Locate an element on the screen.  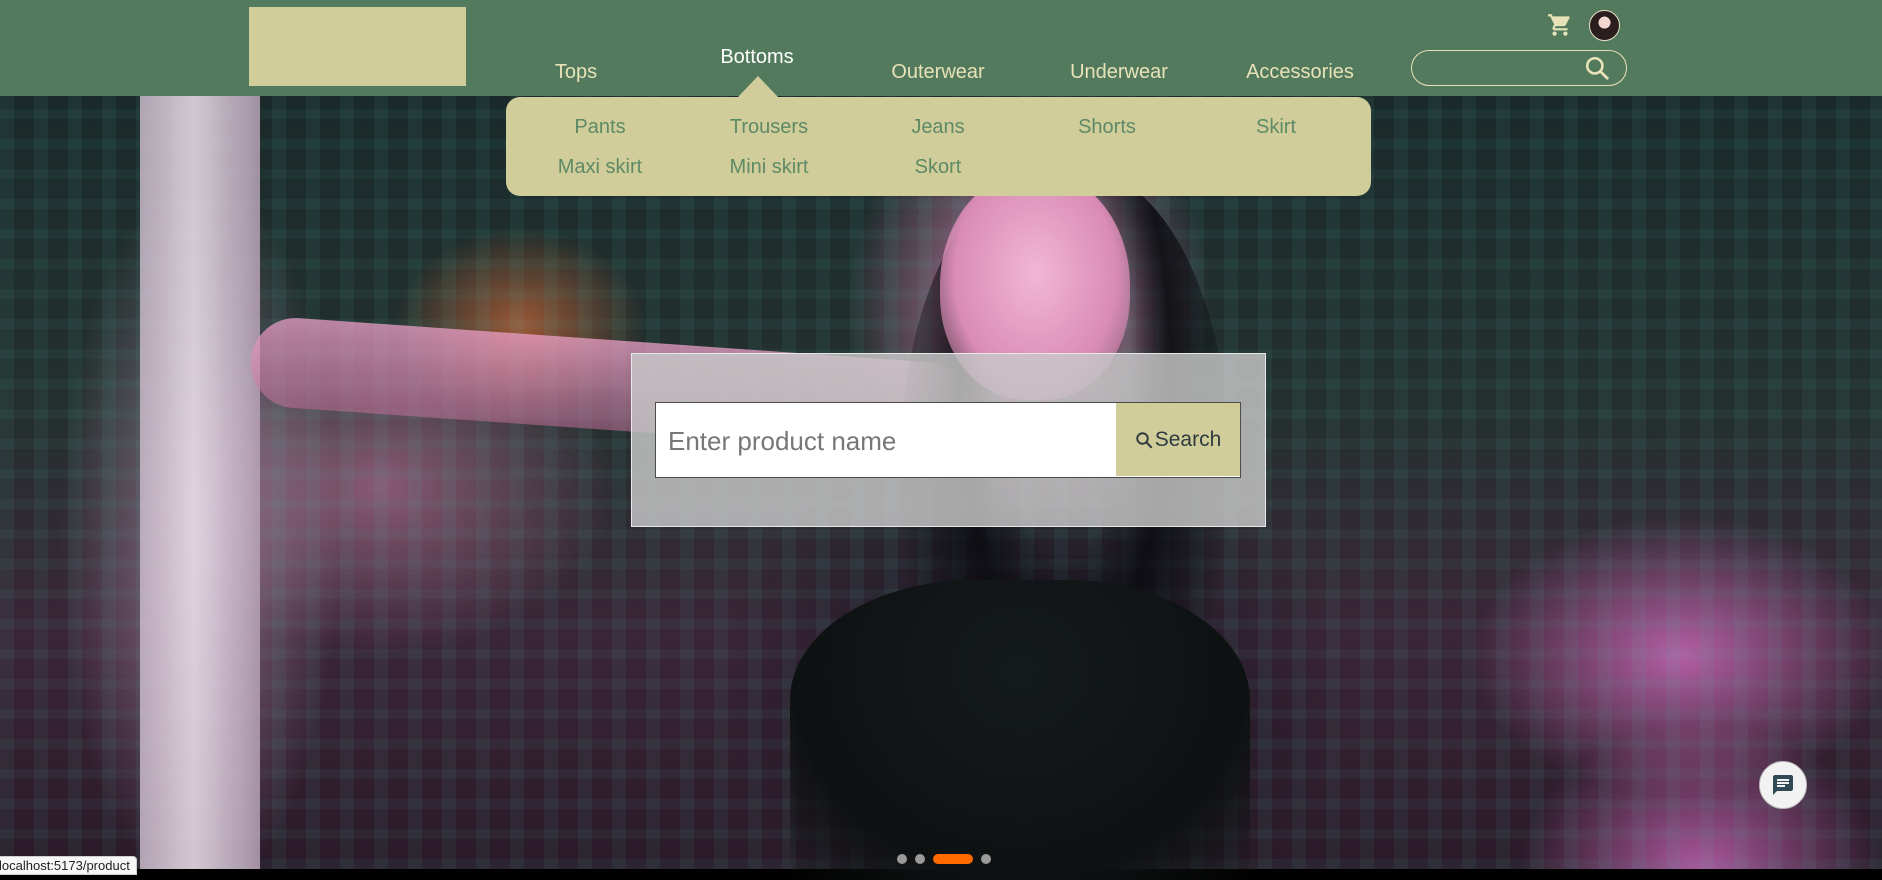
nav-item-underwear: Underwear is located at coordinates (1119, 72).